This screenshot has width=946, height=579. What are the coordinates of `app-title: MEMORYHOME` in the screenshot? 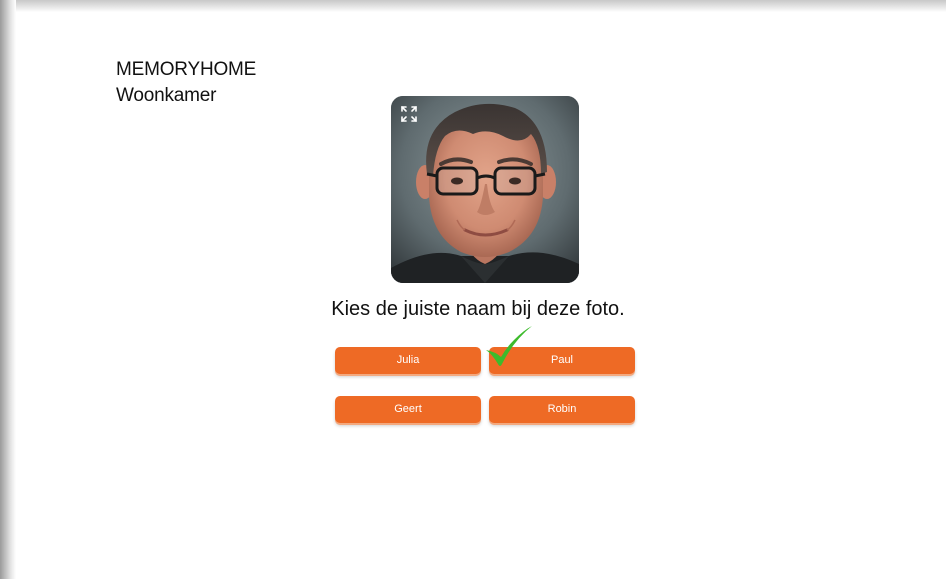 It's located at (186, 69).